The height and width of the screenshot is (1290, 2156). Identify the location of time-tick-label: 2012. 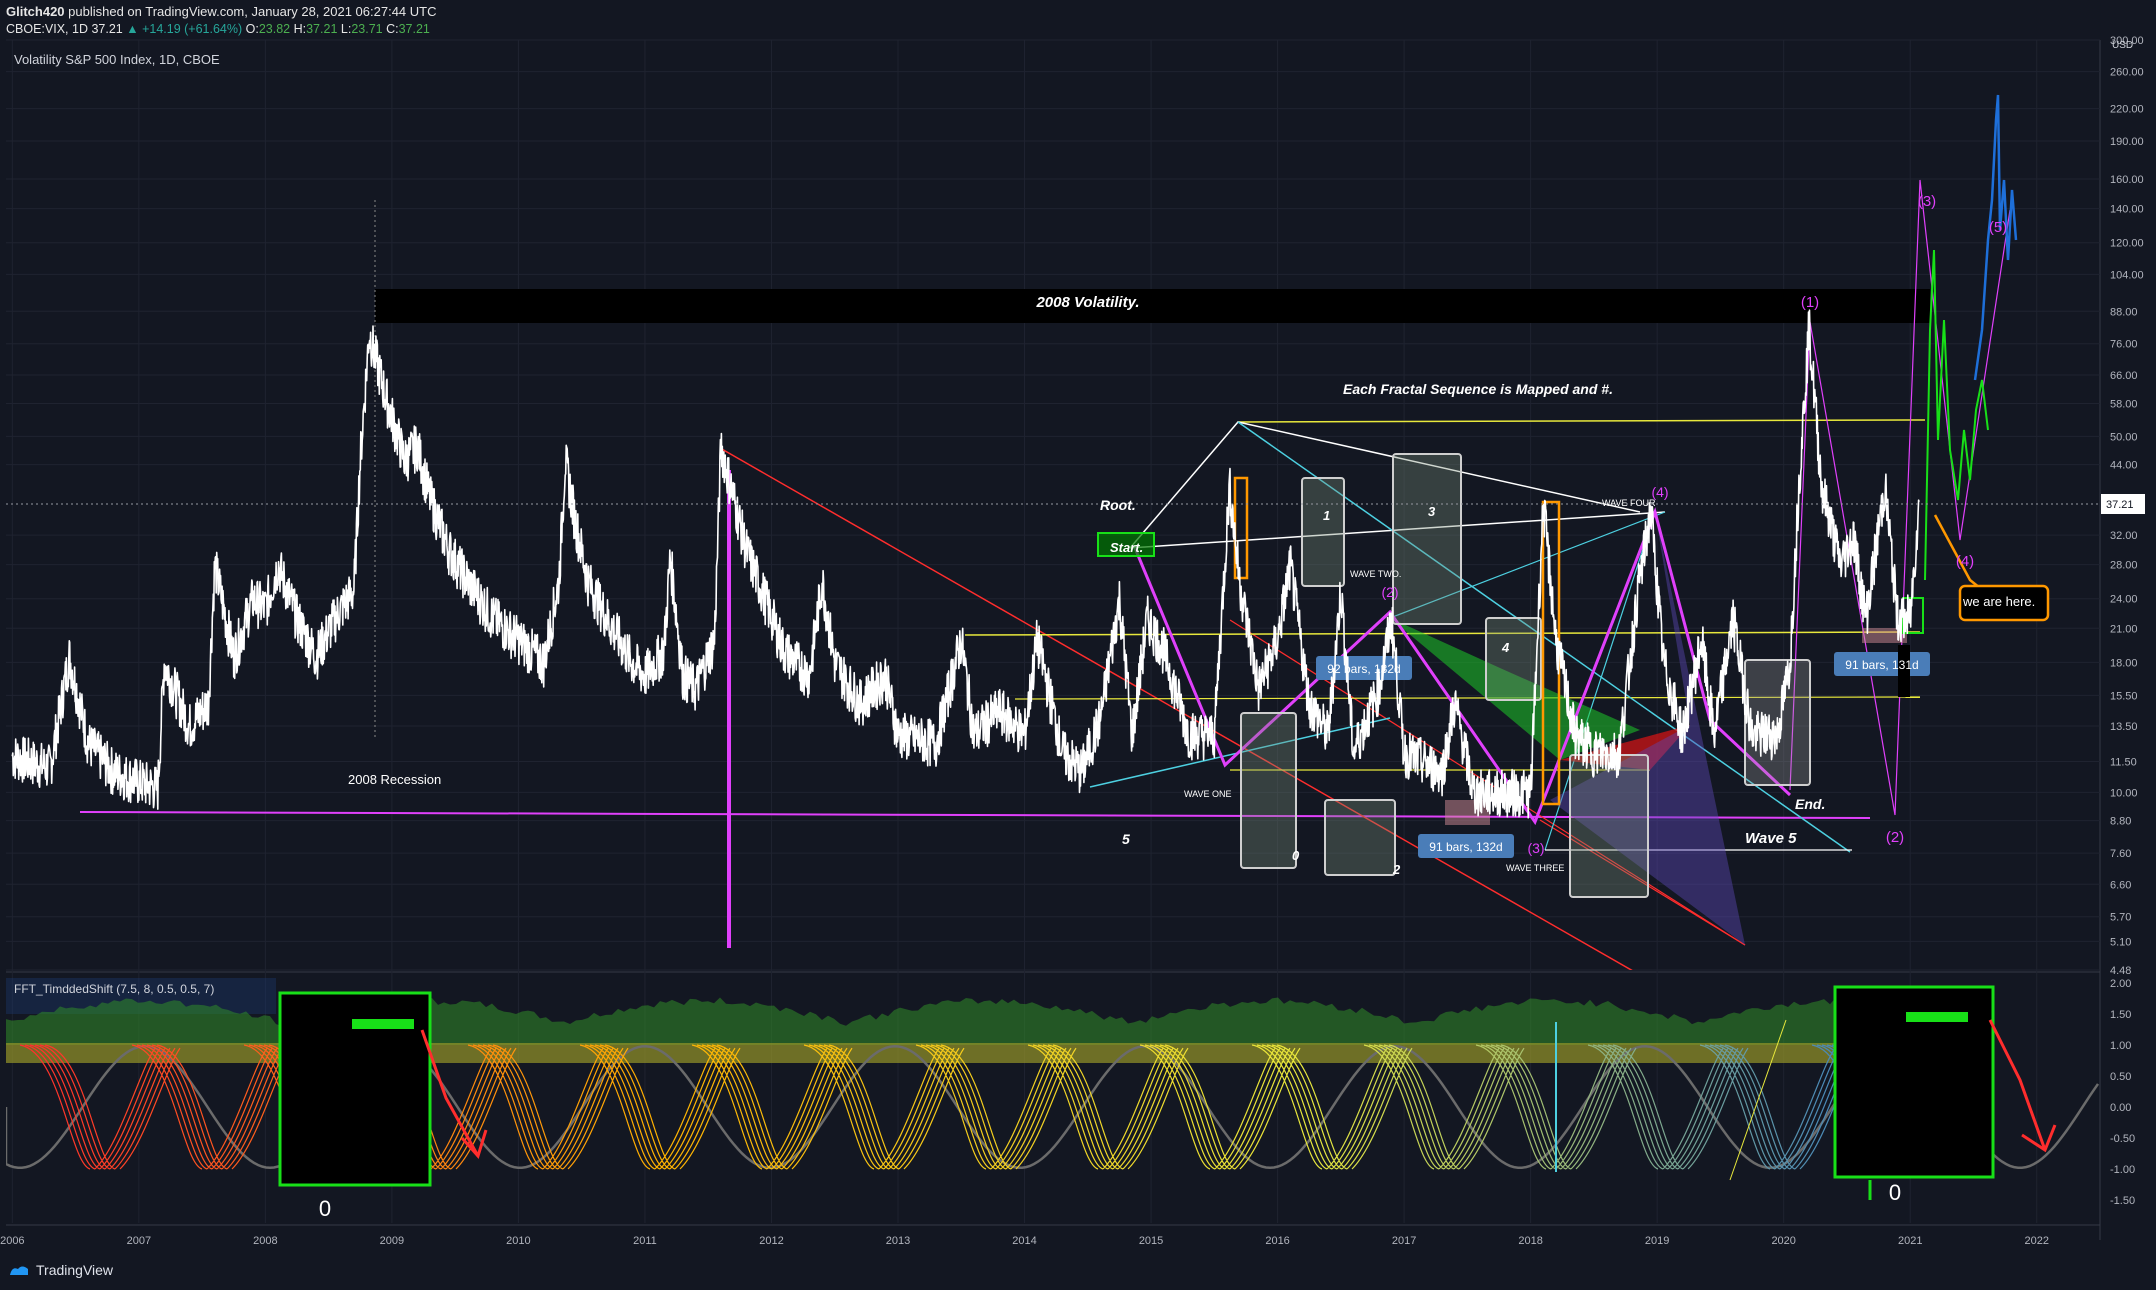
(771, 1241).